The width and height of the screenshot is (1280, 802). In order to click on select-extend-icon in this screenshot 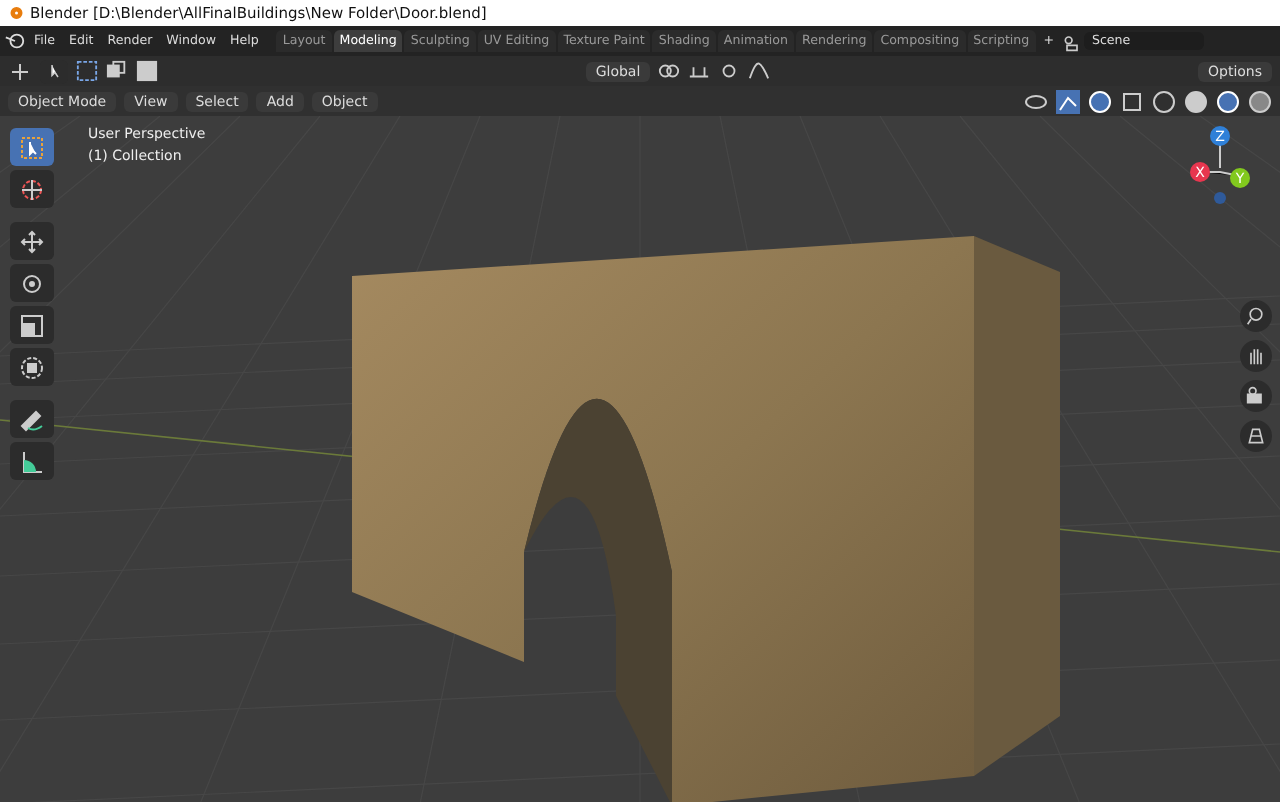, I will do `click(117, 71)`.